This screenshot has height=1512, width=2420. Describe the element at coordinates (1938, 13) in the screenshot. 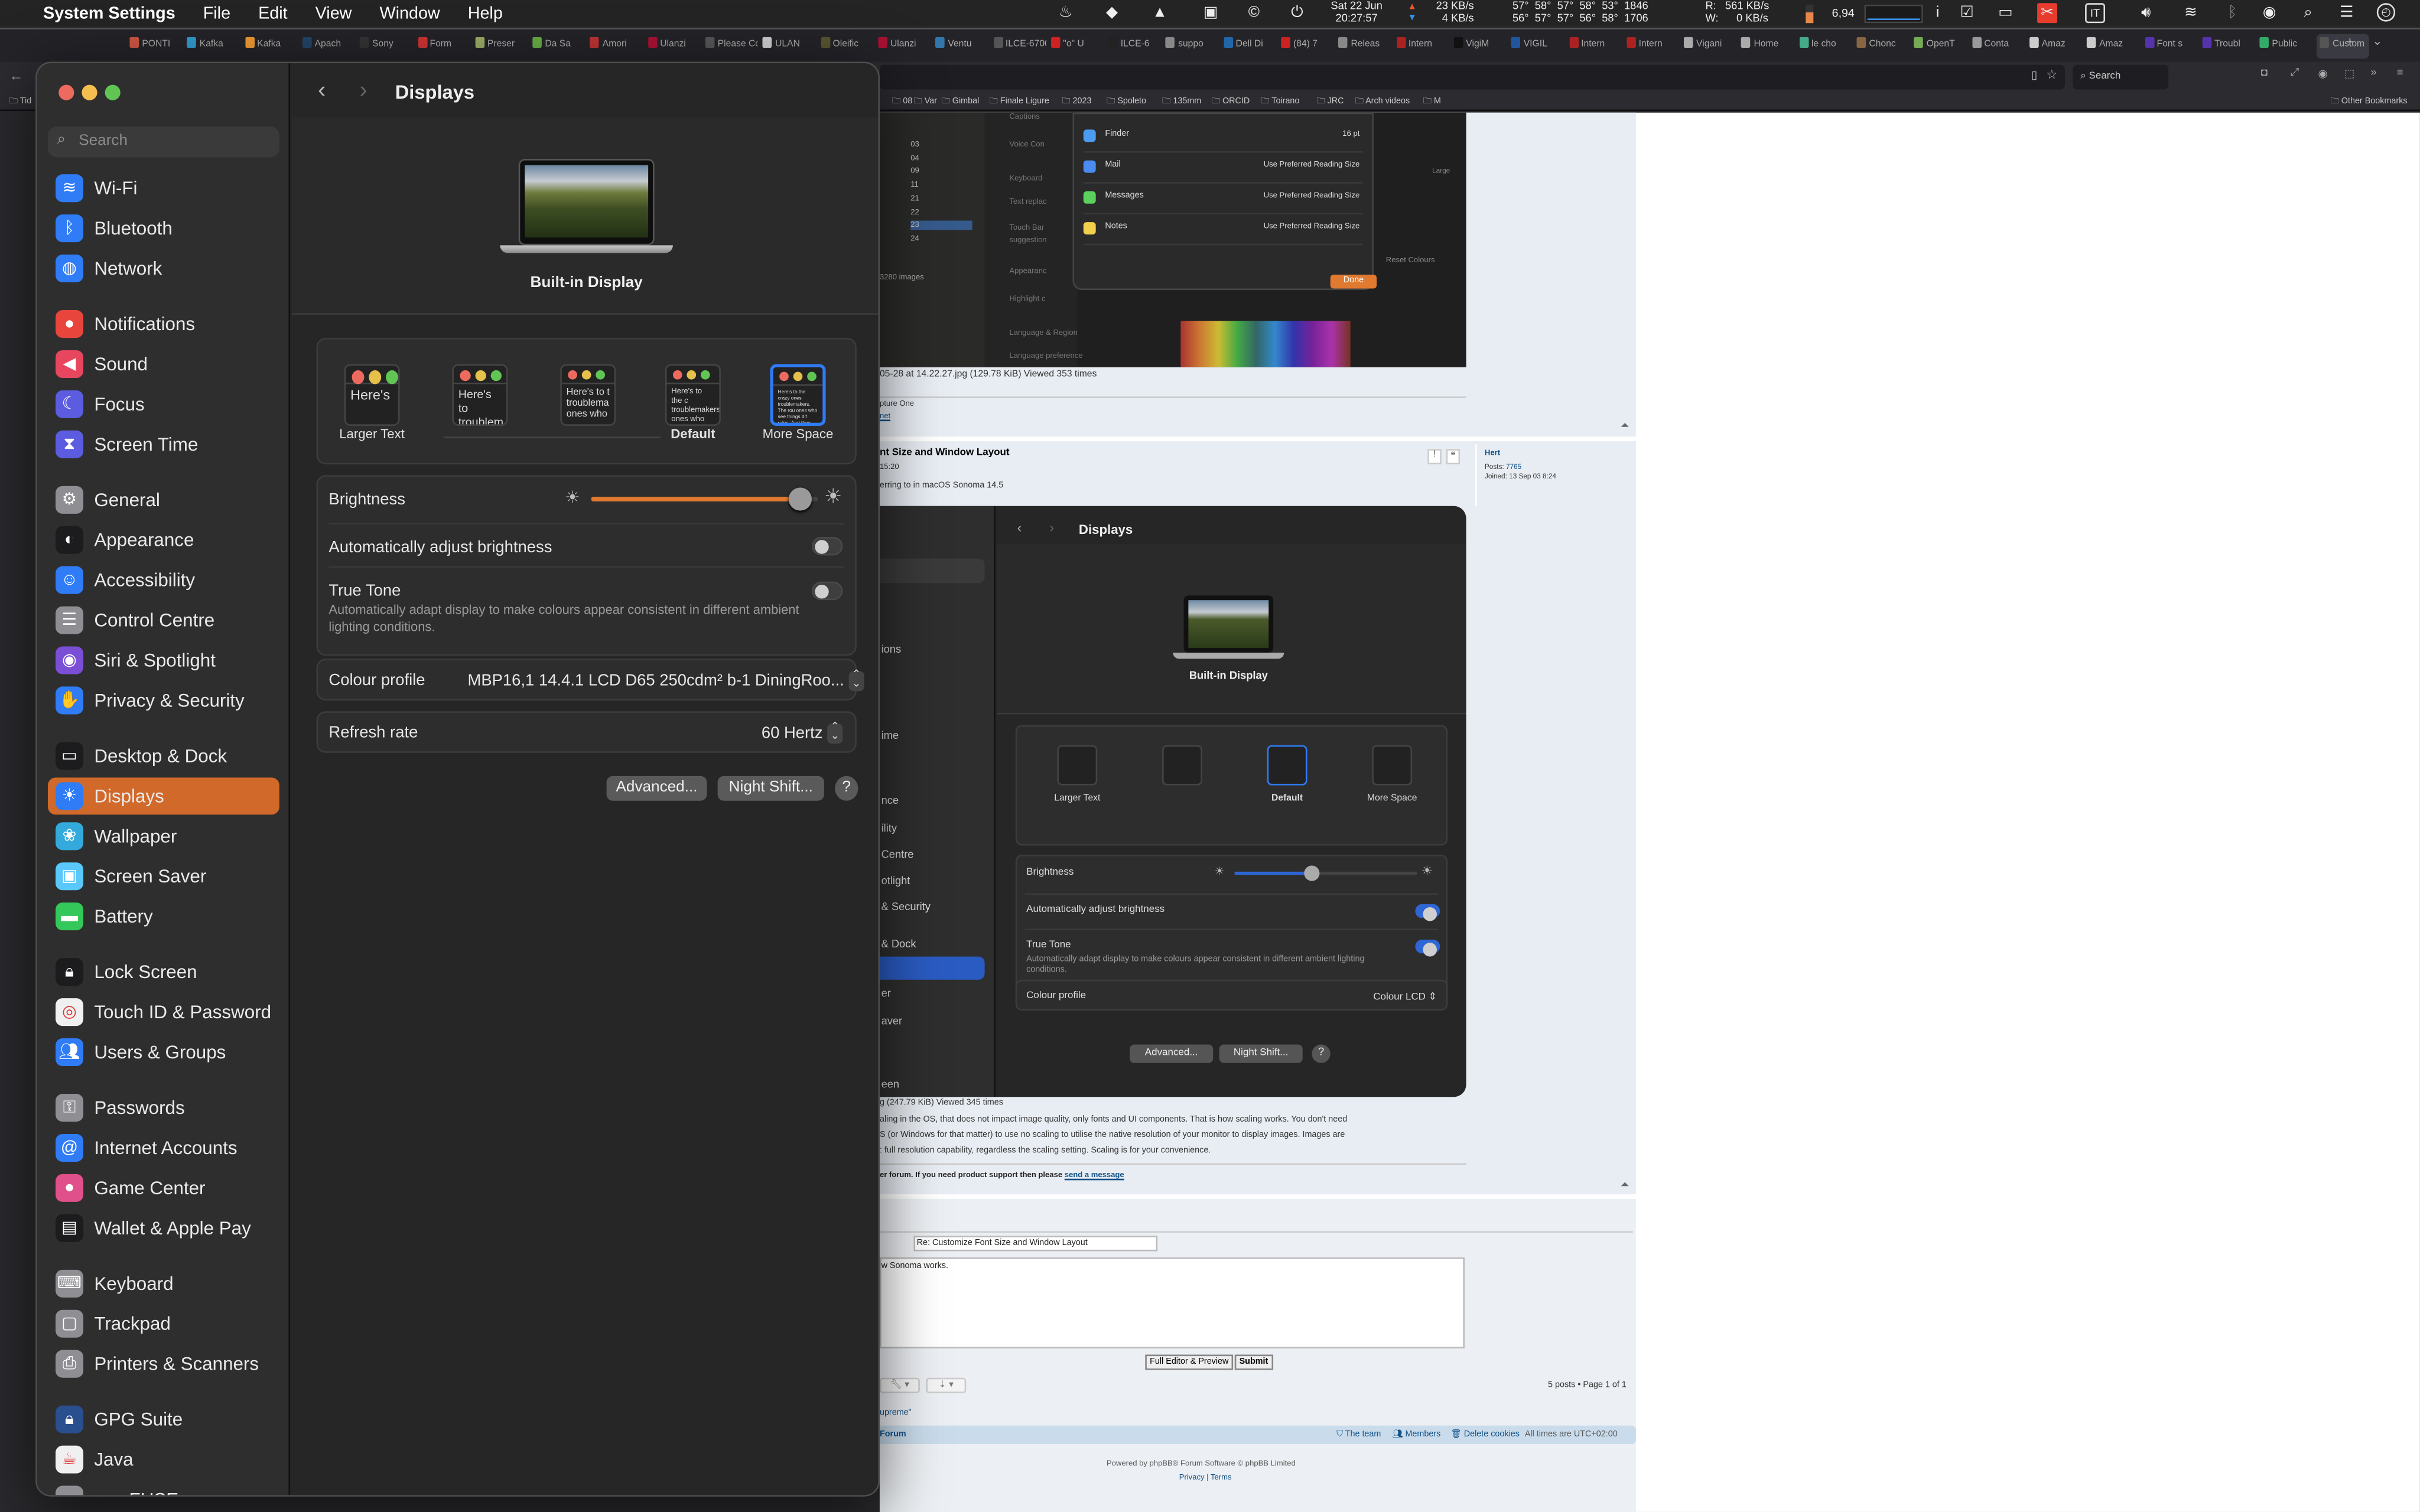

I see `info-icon: i` at that location.